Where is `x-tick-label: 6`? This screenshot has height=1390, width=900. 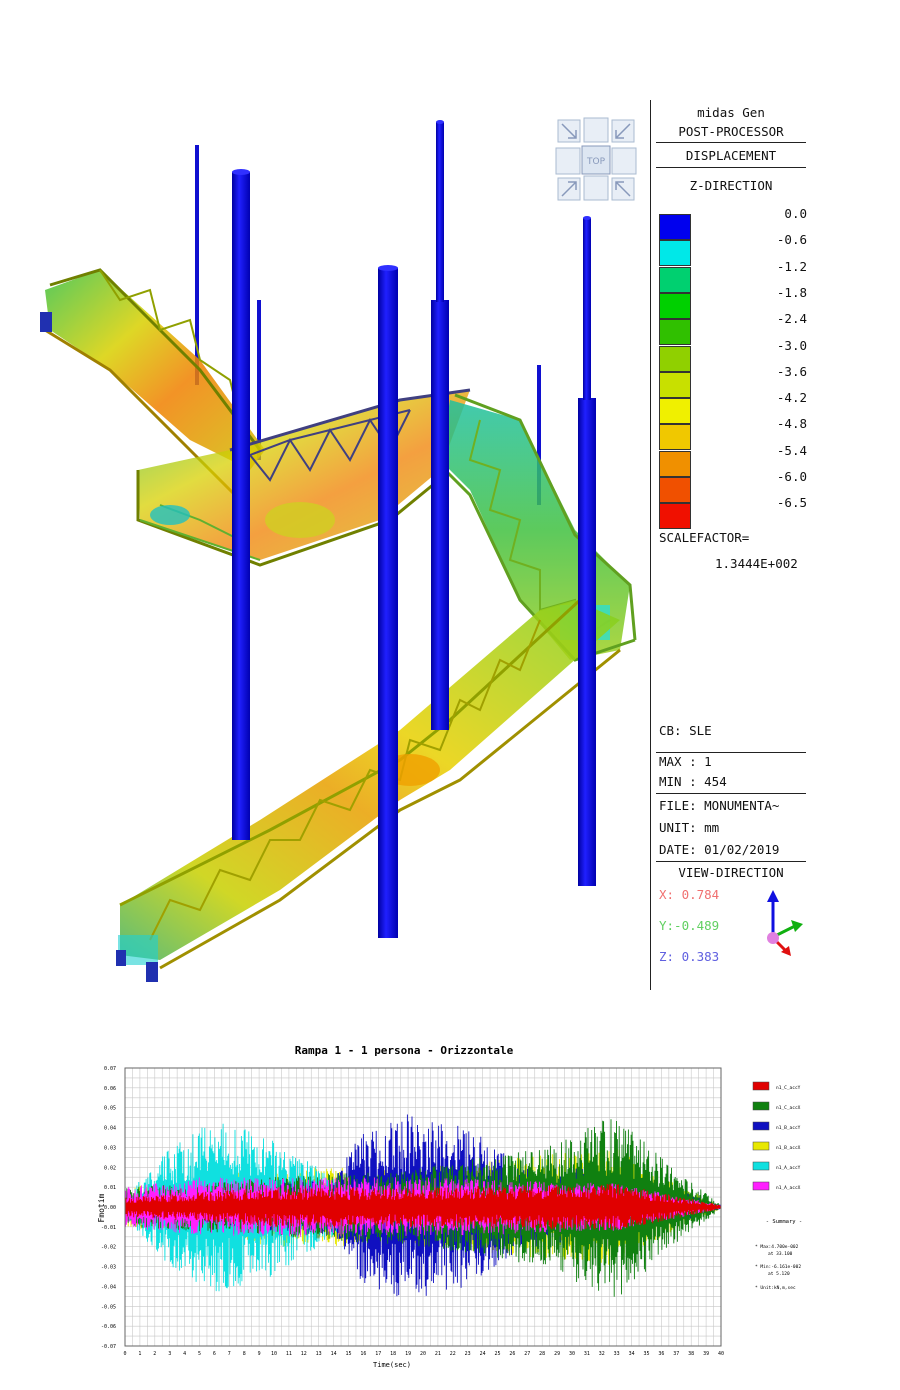 x-tick-label: 6 is located at coordinates (214, 1354).